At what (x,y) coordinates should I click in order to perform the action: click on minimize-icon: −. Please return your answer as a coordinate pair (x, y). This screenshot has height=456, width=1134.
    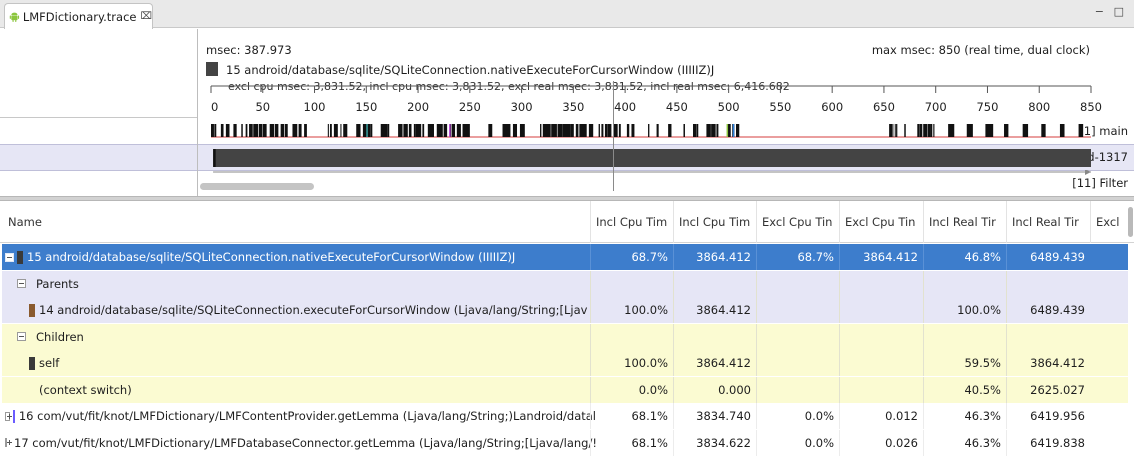
    Looking at the image, I should click on (1099, 11).